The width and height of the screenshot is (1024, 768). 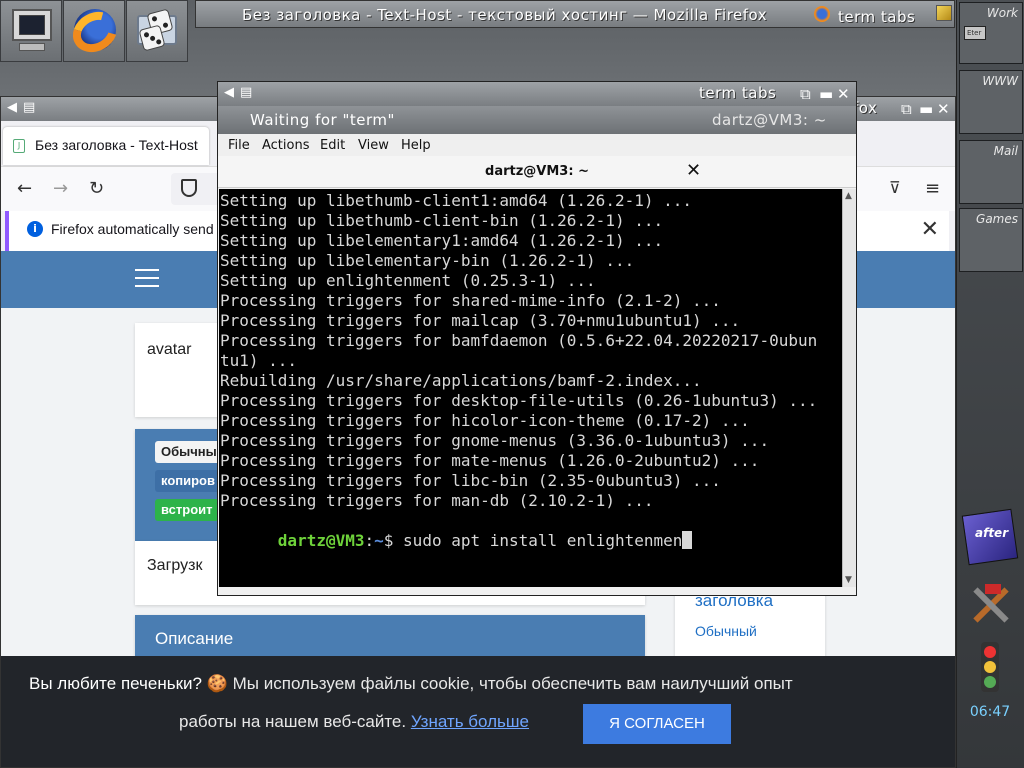 What do you see at coordinates (187, 510) in the screenshot?
I see `tag-embed: встроит` at bounding box center [187, 510].